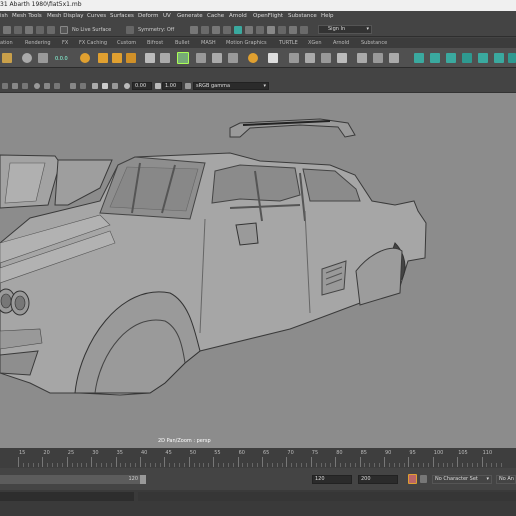 The height and width of the screenshot is (516, 516). What do you see at coordinates (73, 479) in the screenshot?
I see `range-slider: 120` at bounding box center [73, 479].